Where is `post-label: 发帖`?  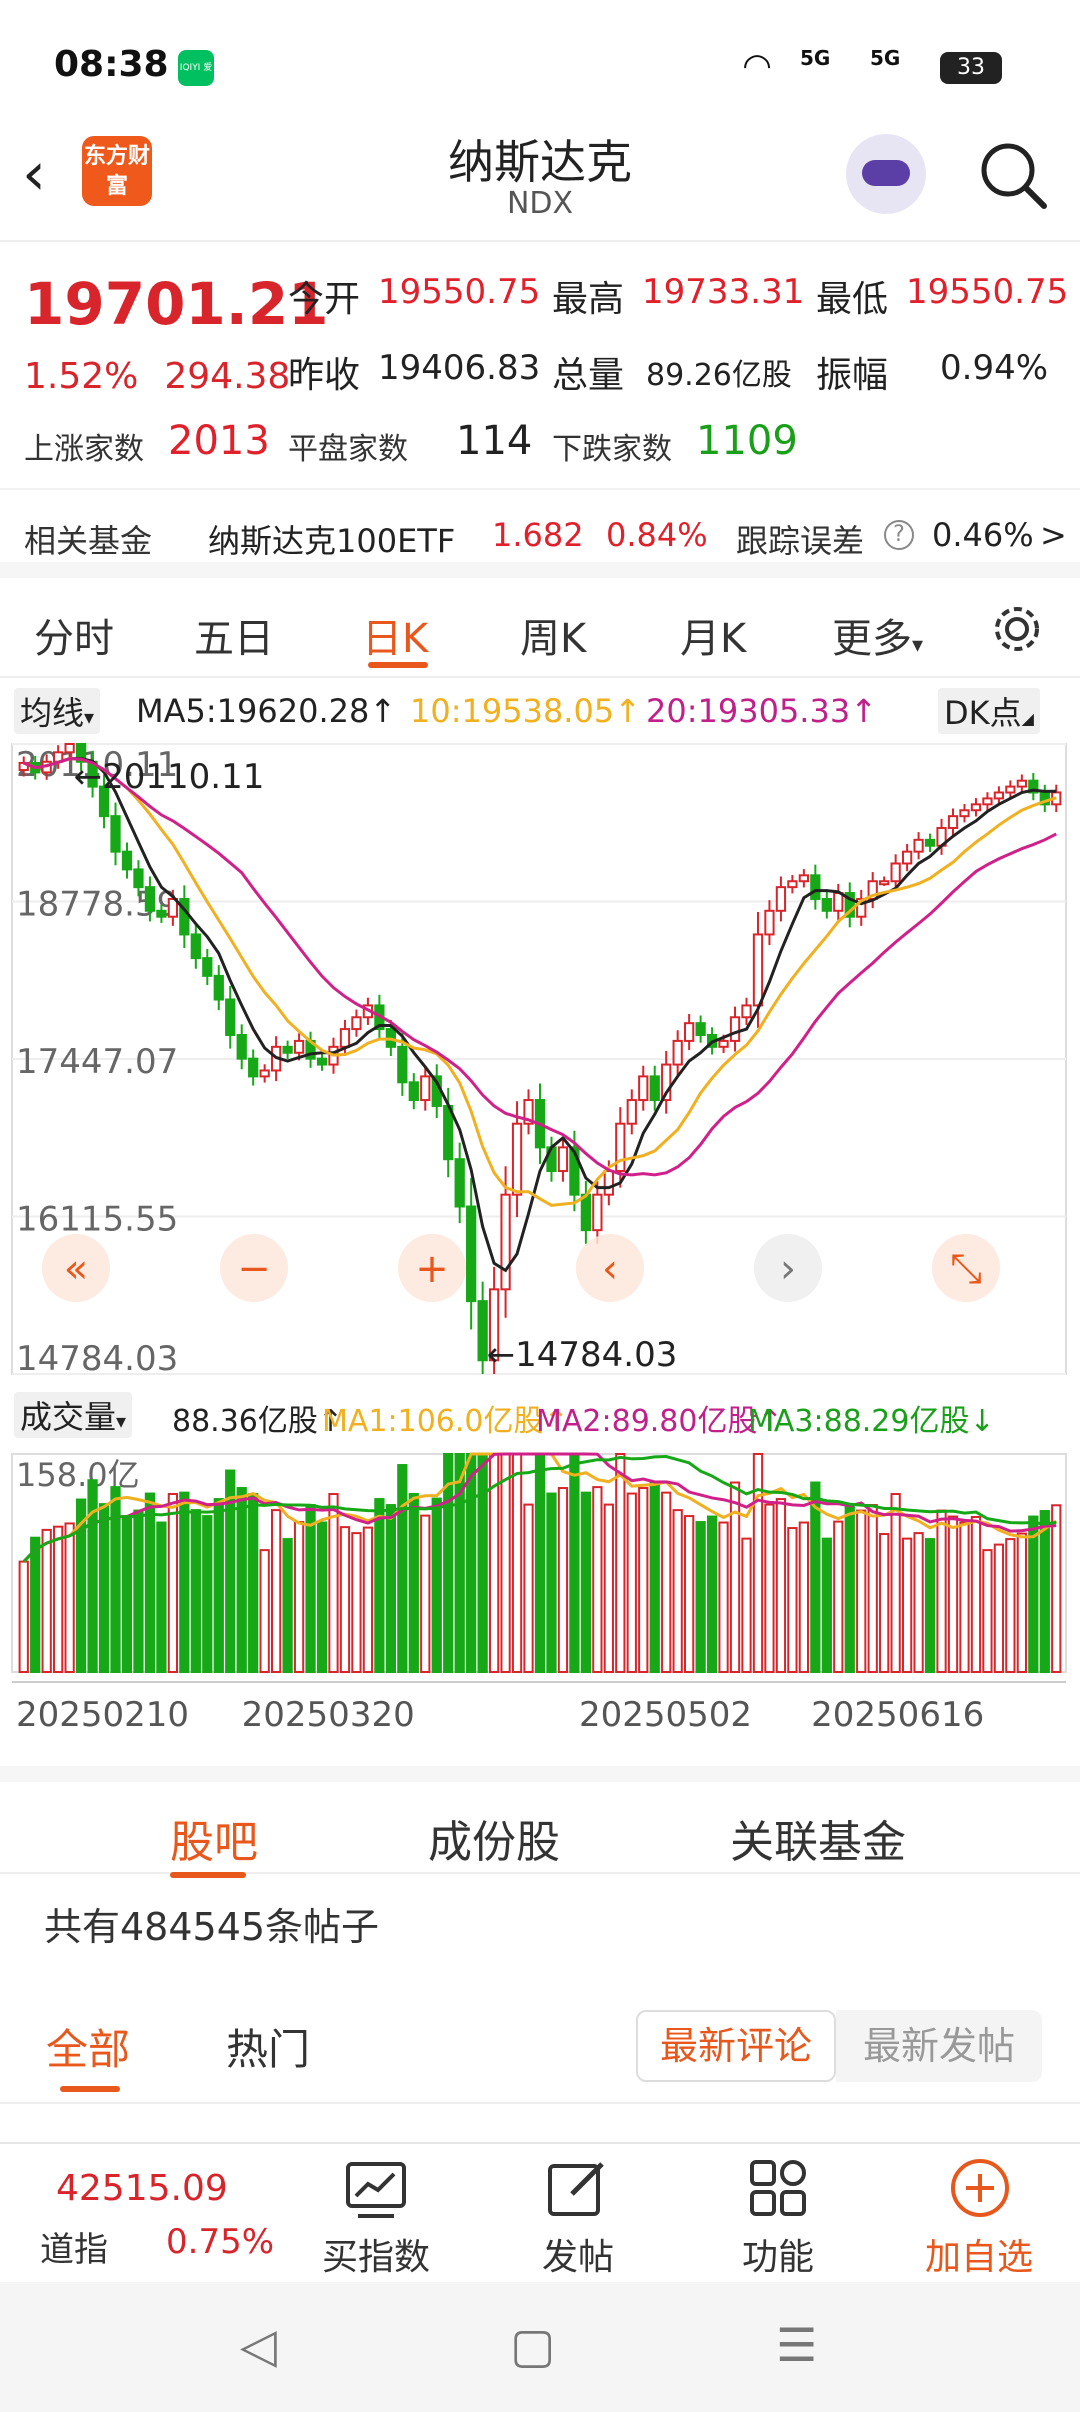
post-label: 发帖 is located at coordinates (578, 2254).